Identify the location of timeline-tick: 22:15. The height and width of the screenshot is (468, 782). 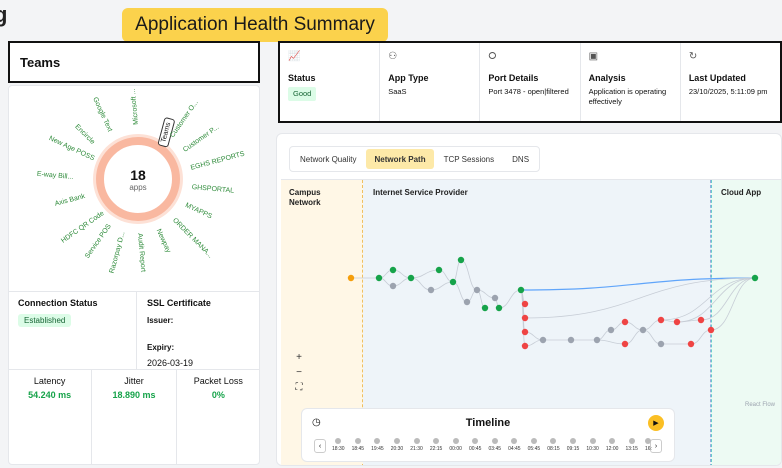
(436, 445).